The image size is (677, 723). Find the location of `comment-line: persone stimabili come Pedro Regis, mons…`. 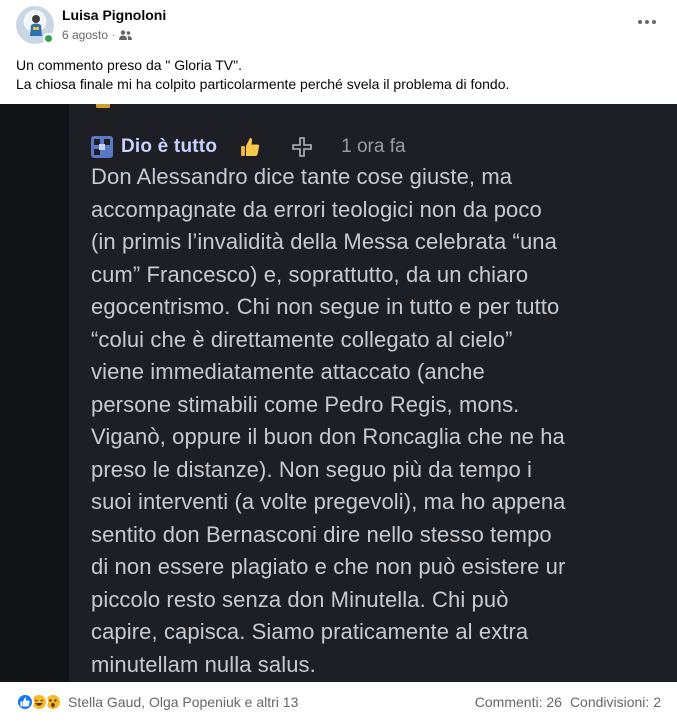

comment-line: persone stimabili come Pedro Regis, mons… is located at coordinates (305, 404).